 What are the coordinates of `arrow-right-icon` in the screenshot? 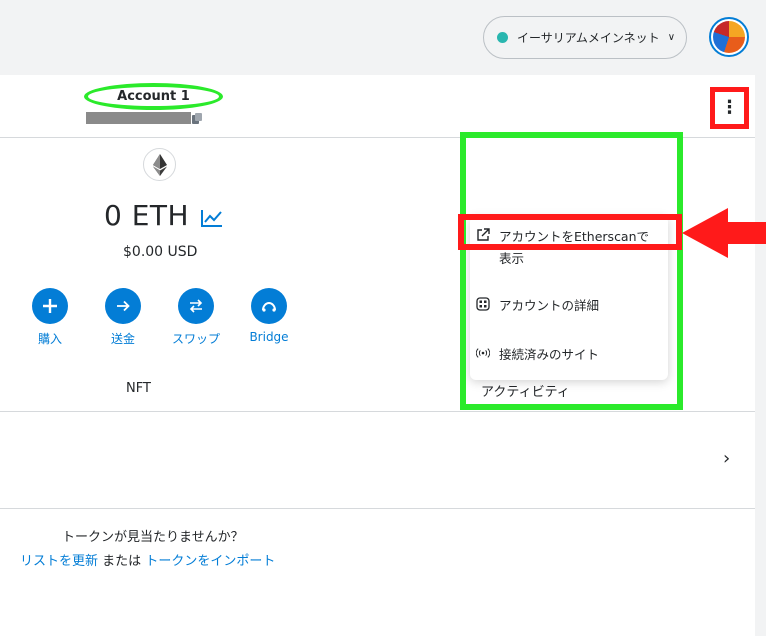 It's located at (123, 306).